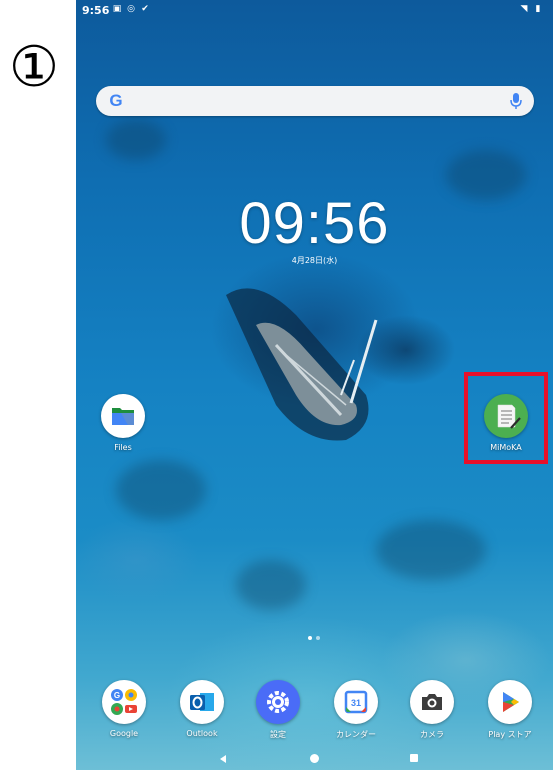 The height and width of the screenshot is (776, 553). Describe the element at coordinates (414, 758) in the screenshot. I see `recents-icon` at that location.